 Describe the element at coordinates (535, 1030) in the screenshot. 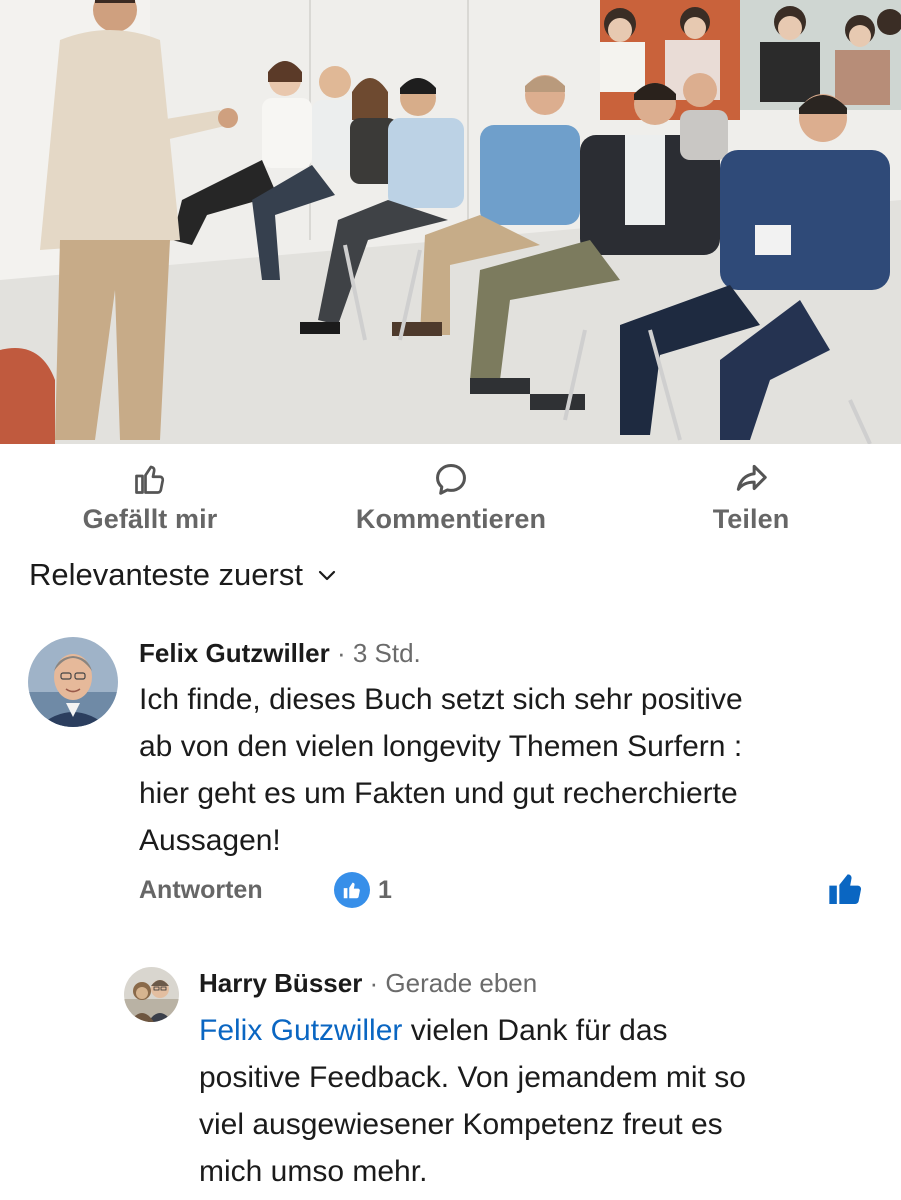

I see `reply-line-rest: vielen Dank für das` at that location.